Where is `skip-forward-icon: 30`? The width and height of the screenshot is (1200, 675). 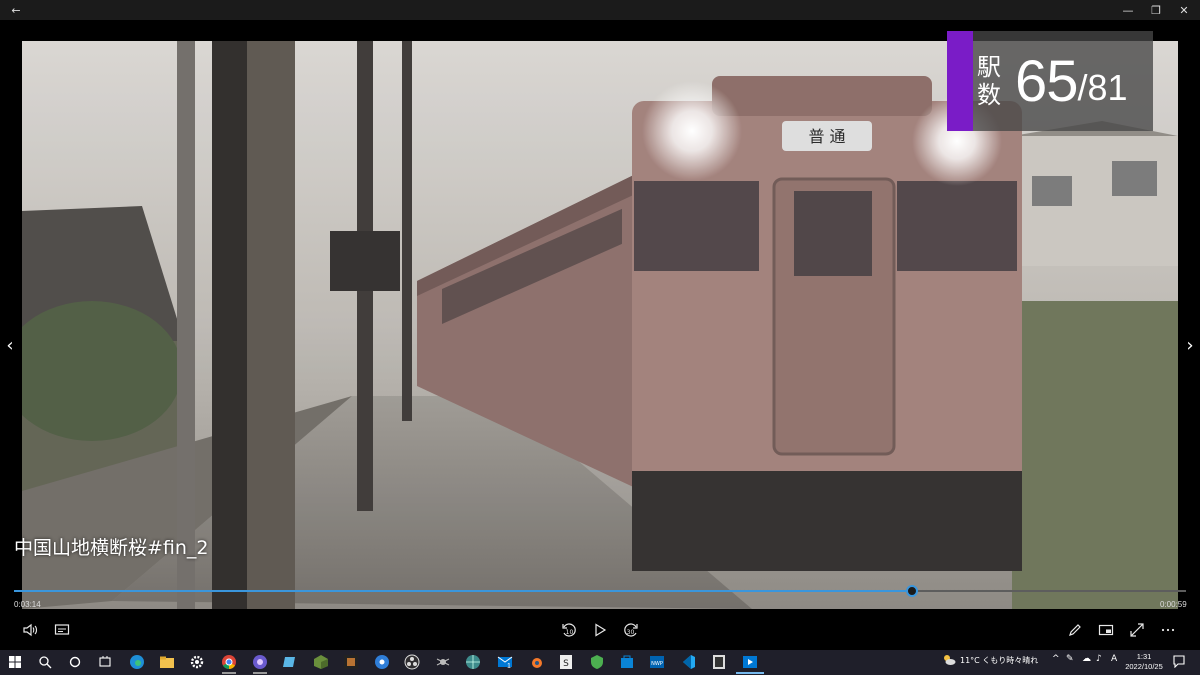 skip-forward-icon: 30 is located at coordinates (631, 630).